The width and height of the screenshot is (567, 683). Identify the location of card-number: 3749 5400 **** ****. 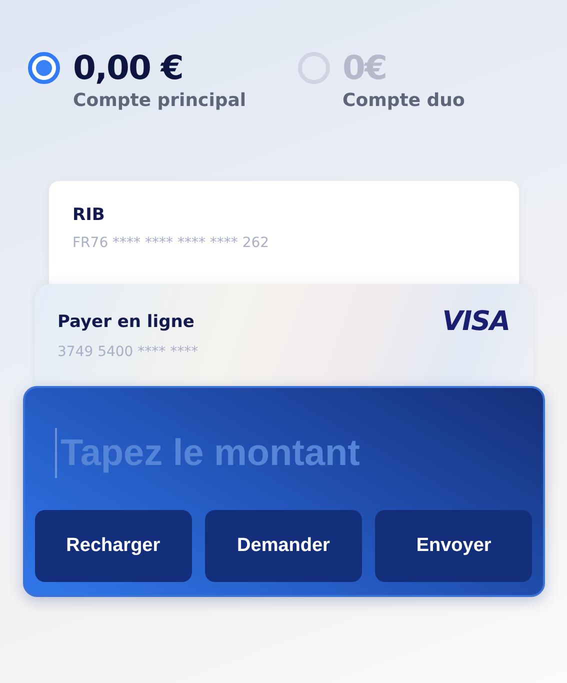
(129, 352).